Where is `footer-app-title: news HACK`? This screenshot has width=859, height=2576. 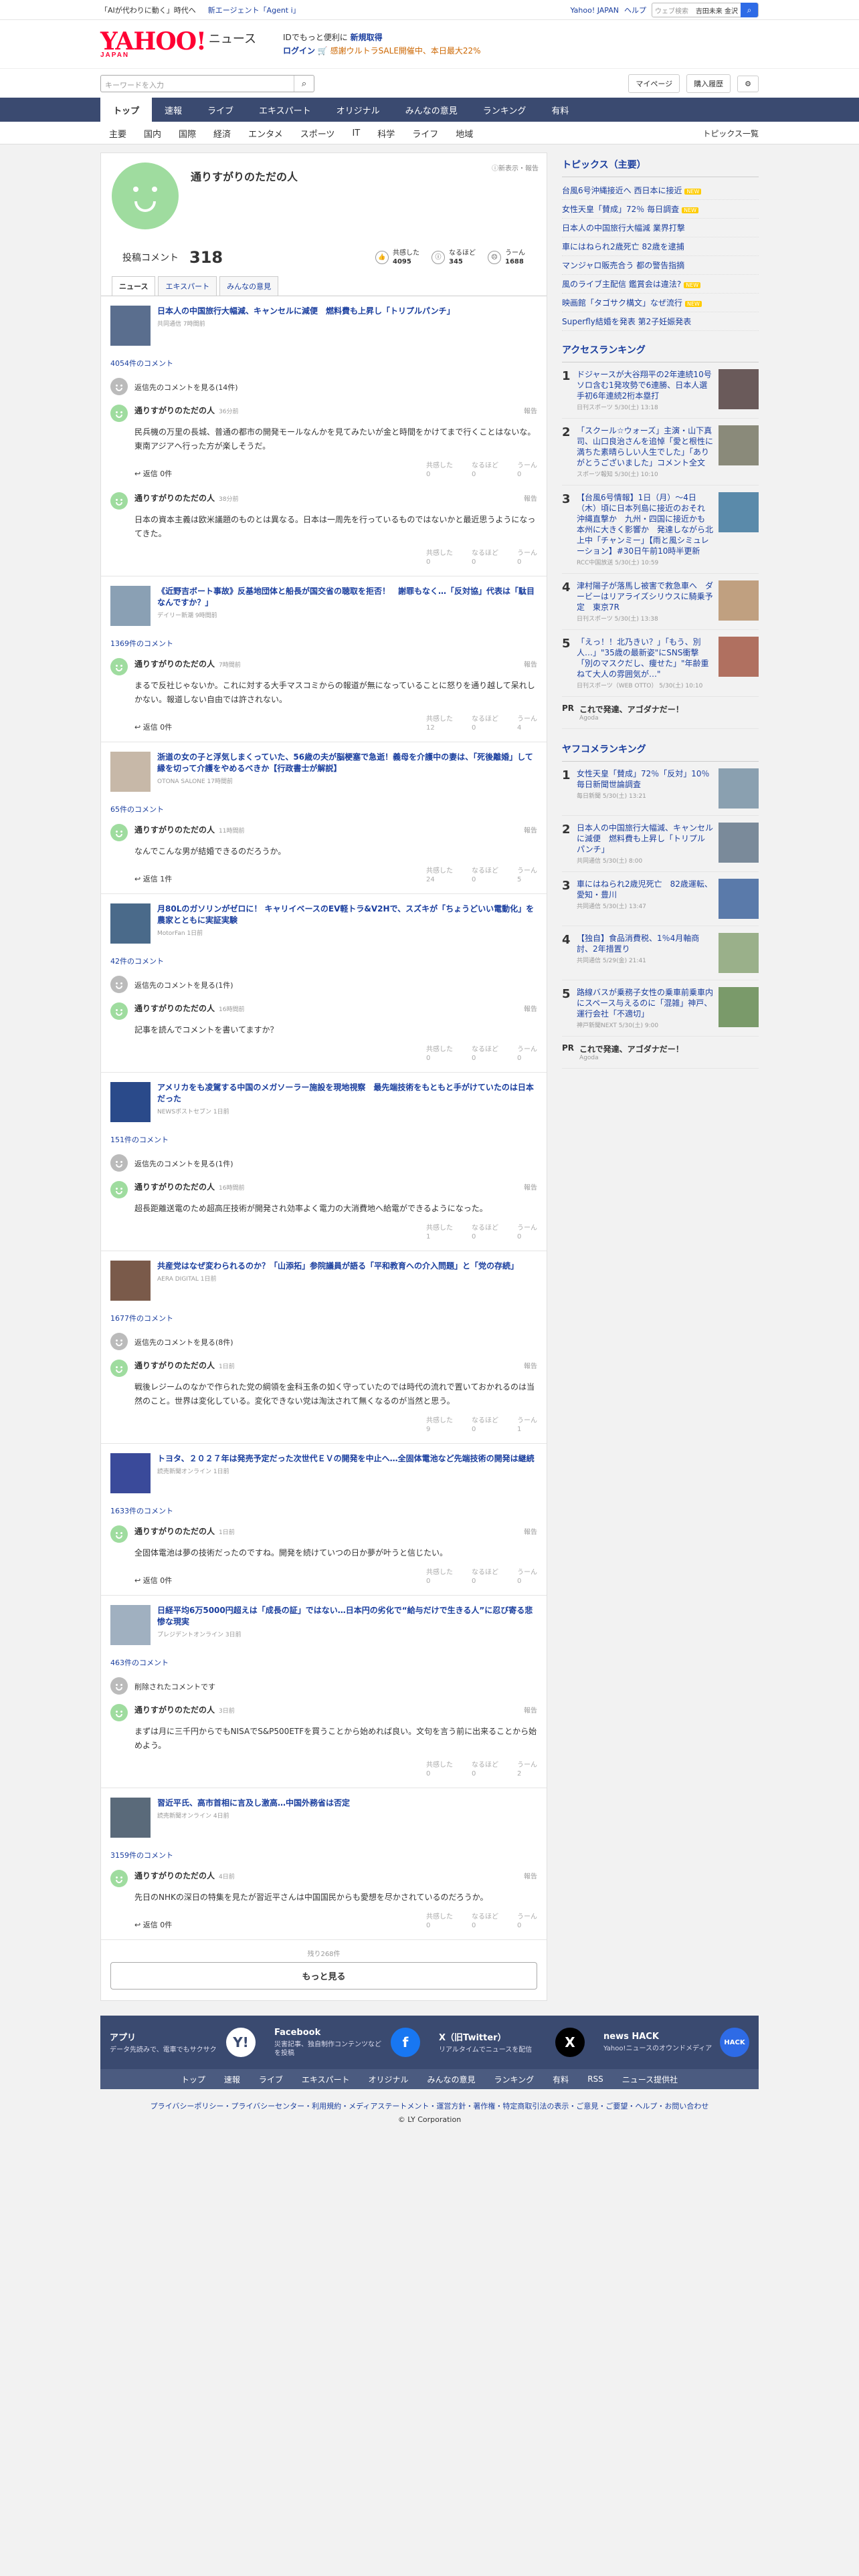
footer-app-title: news HACK is located at coordinates (631, 2037).